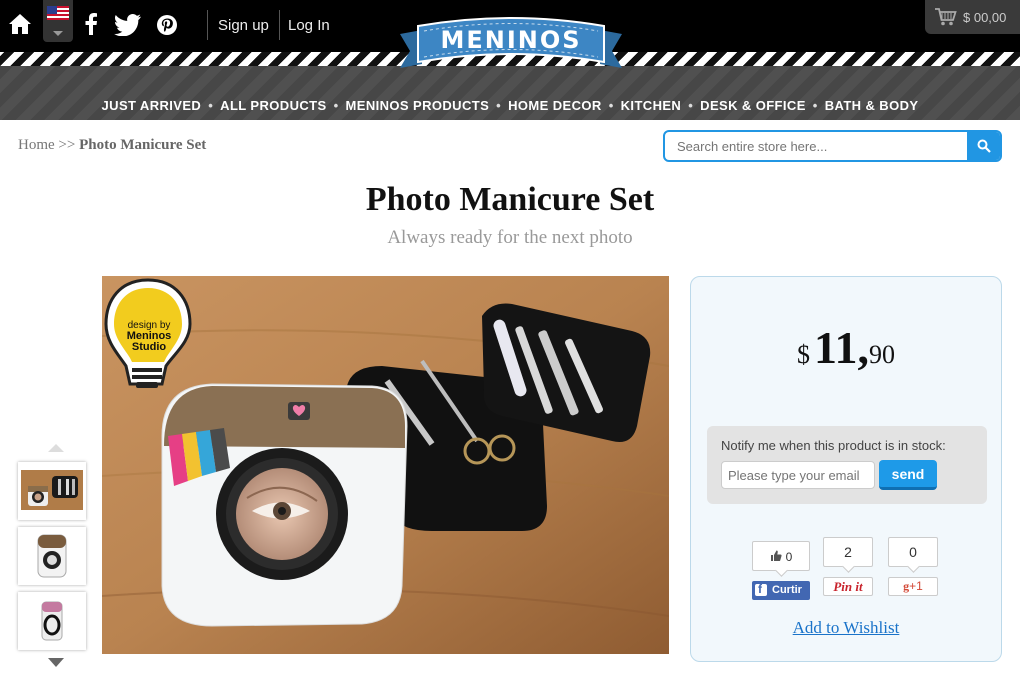 This screenshot has height=676, width=1020. I want to click on page-subtitle: Always ready for the next photo, so click(510, 237).